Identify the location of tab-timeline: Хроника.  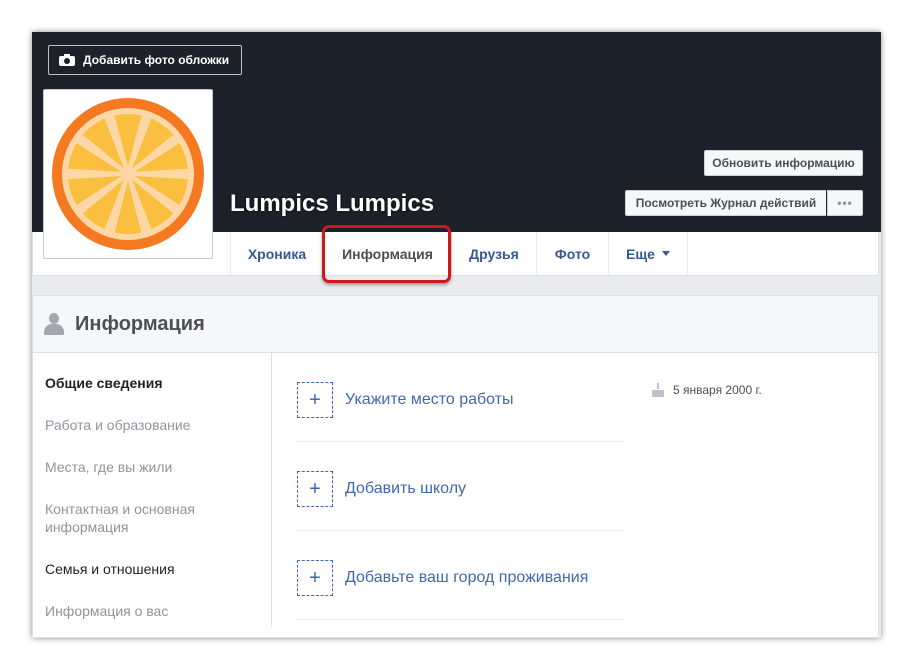
(277, 253).